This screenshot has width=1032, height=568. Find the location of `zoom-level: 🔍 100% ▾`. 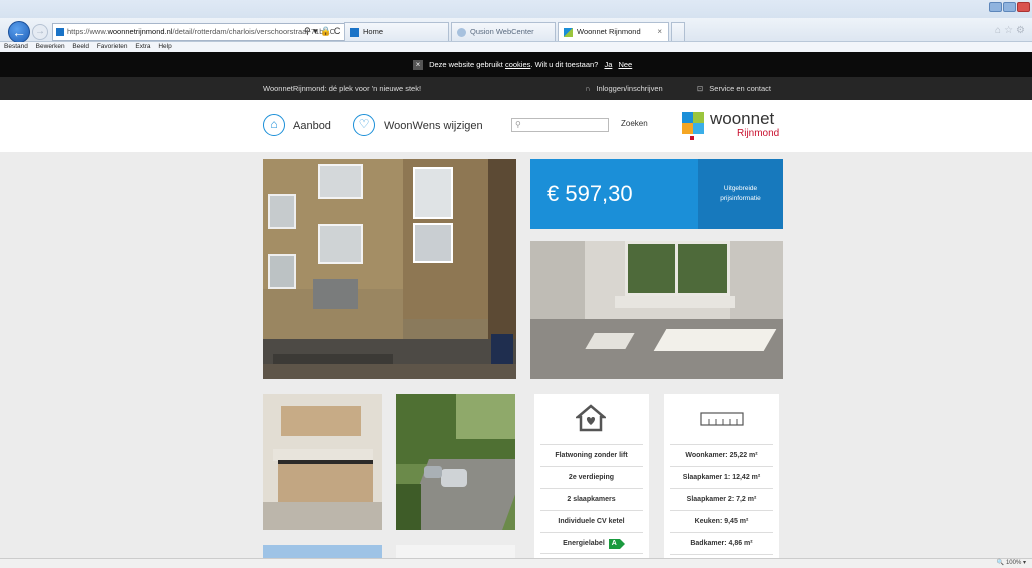

zoom-level: 🔍 100% ▾ is located at coordinates (1011, 563).